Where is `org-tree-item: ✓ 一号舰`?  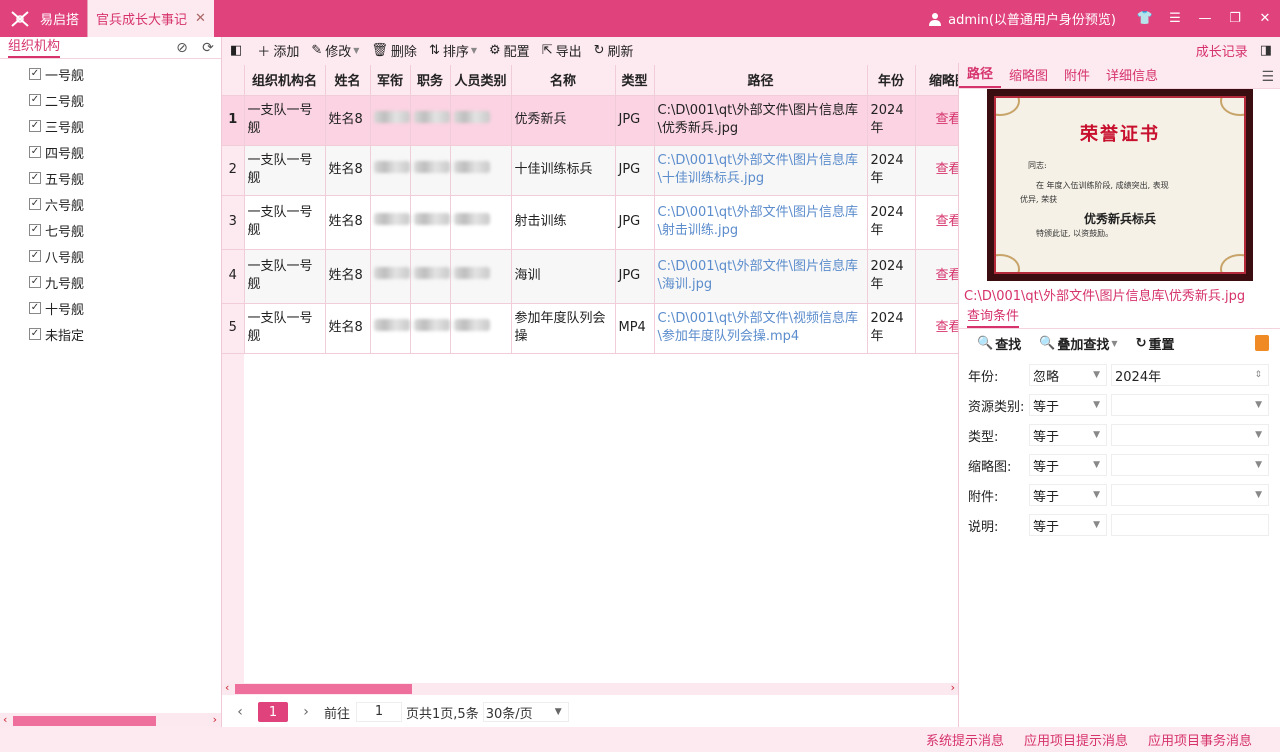 org-tree-item: ✓ 一号舰 is located at coordinates (110, 74).